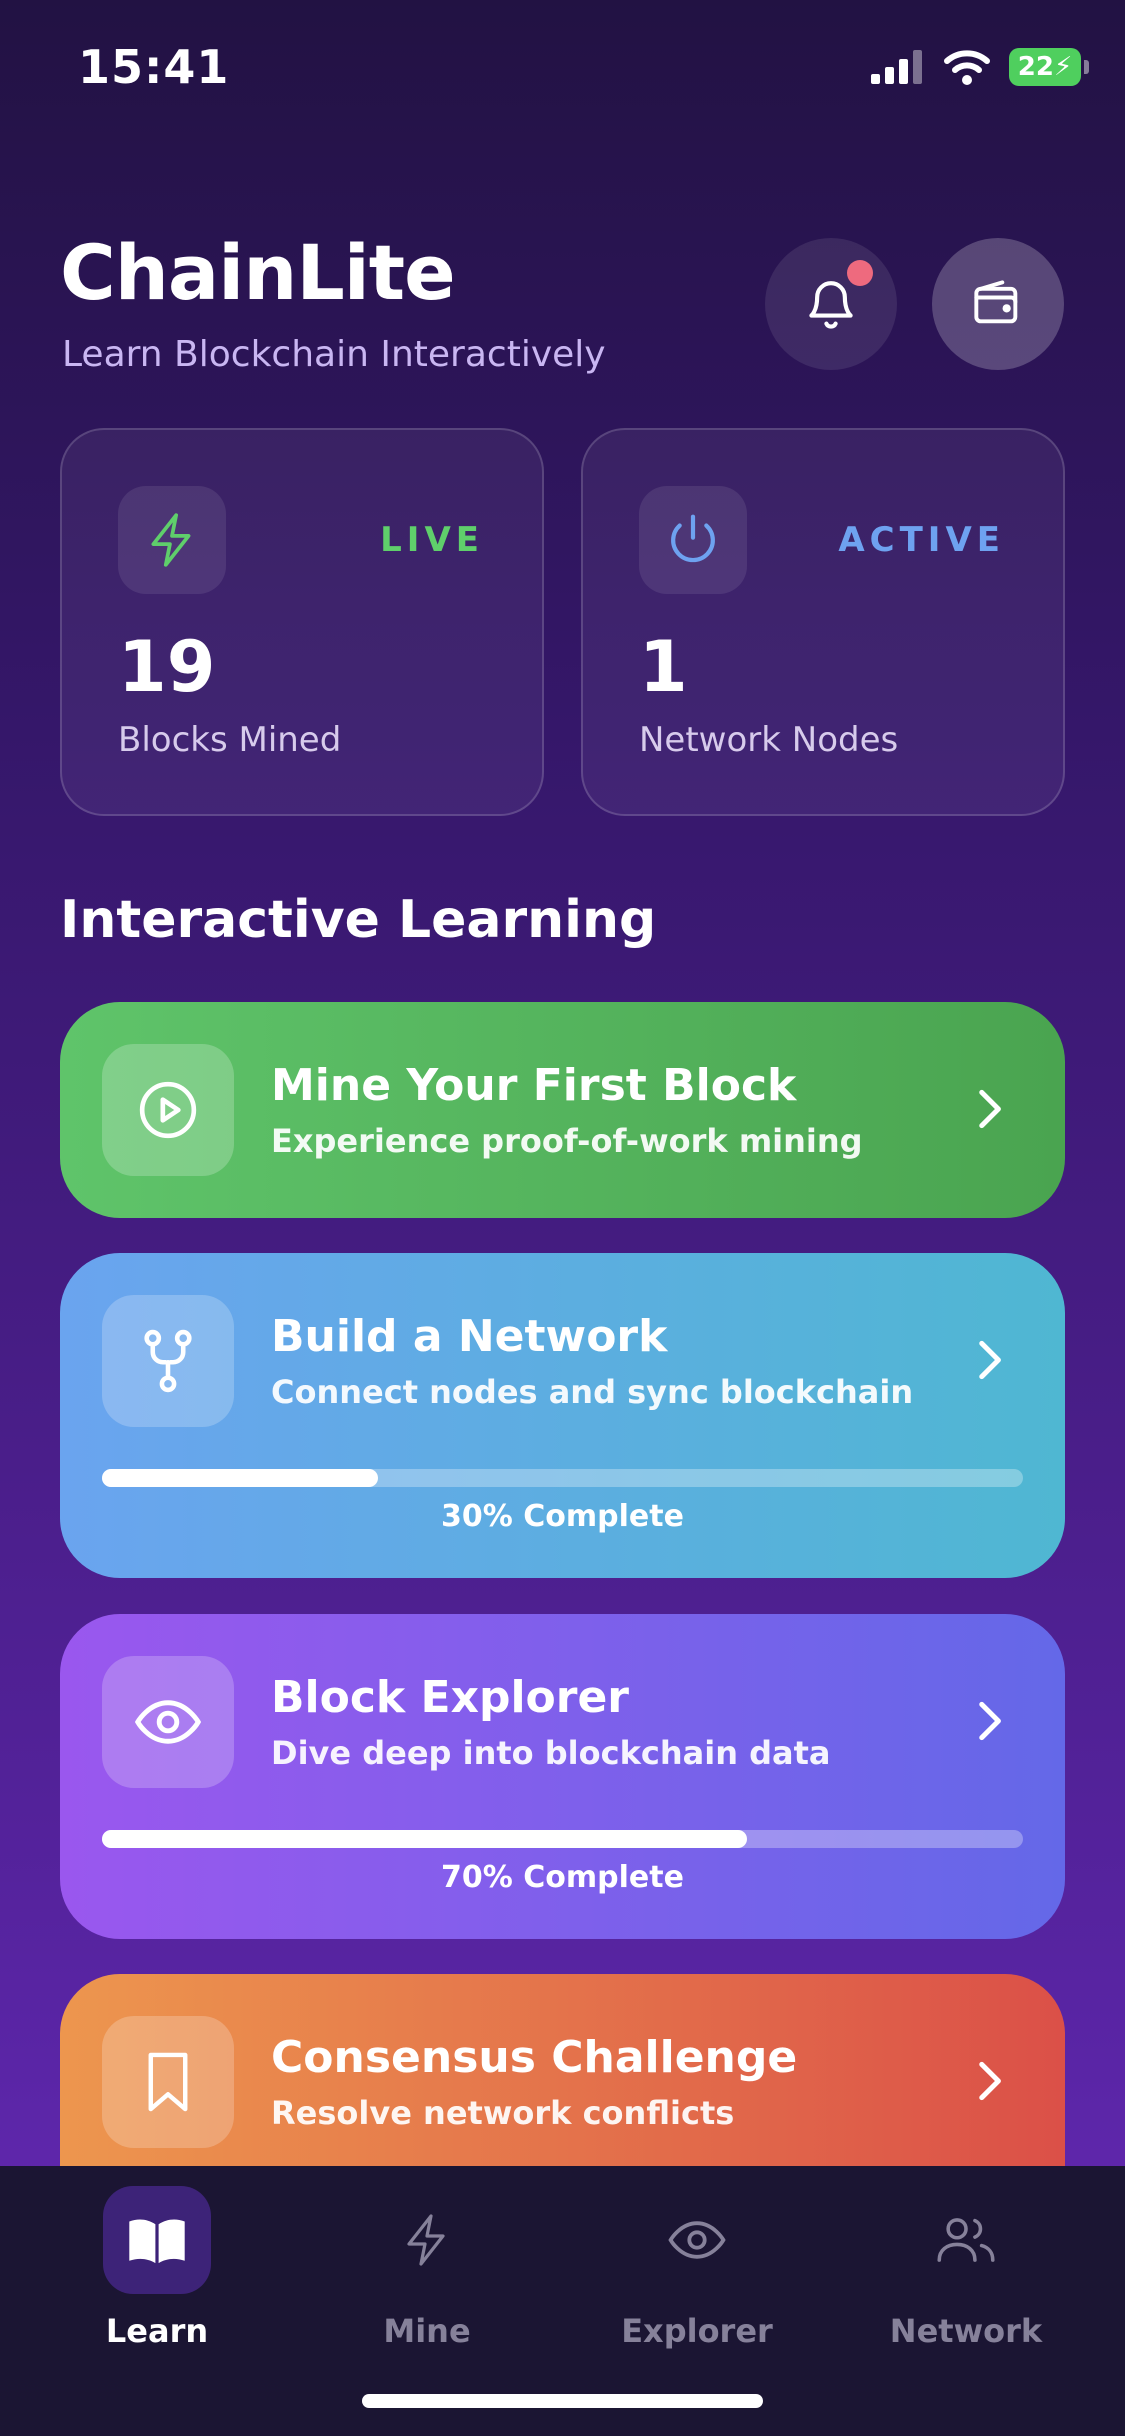 This screenshot has width=1125, height=2436. I want to click on lesson-title: Consensus Challenge, so click(534, 2057).